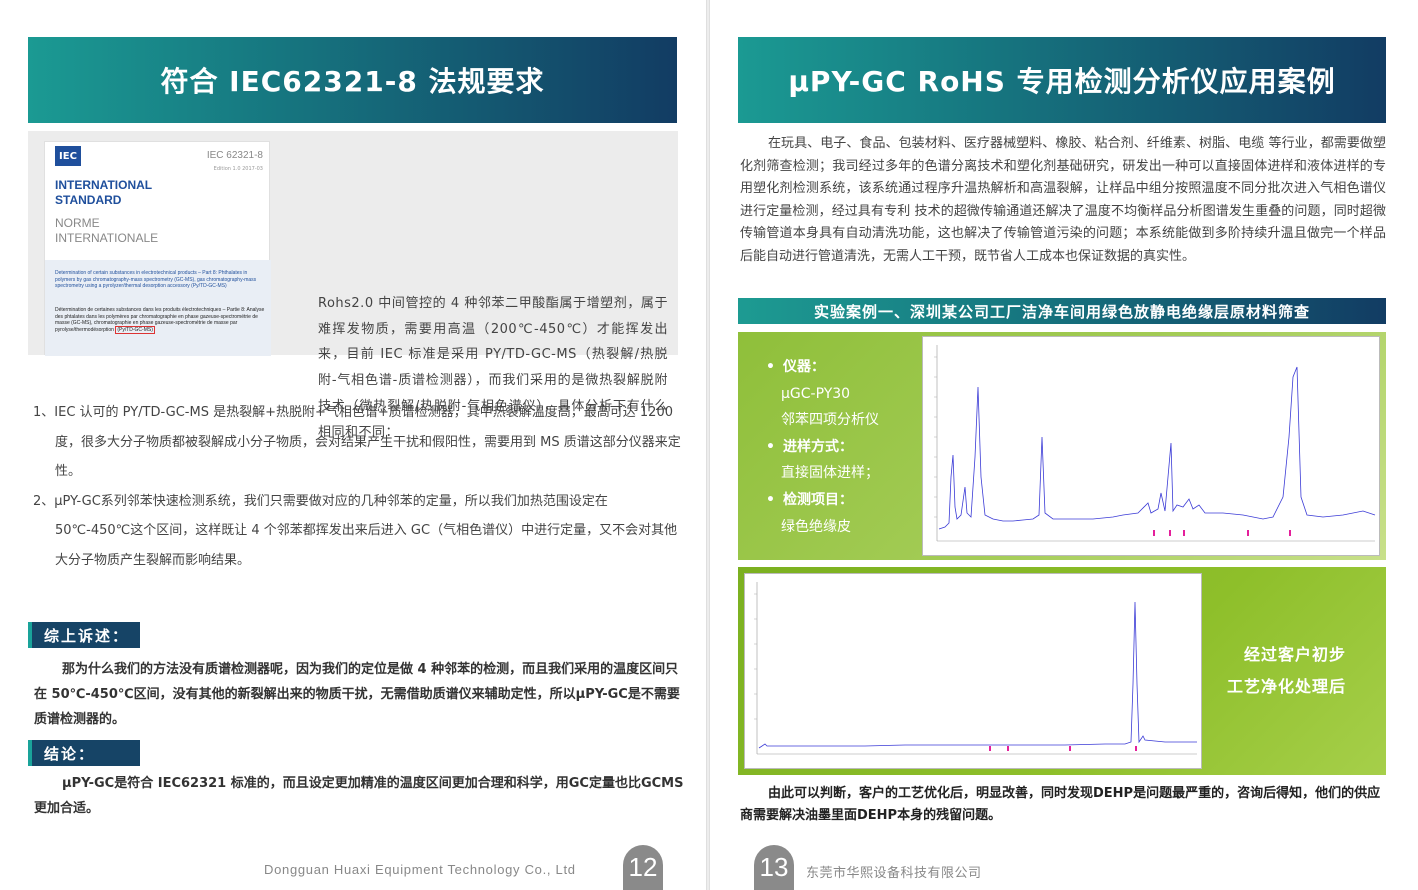  What do you see at coordinates (643, 867) in the screenshot?
I see `page-number: 12` at bounding box center [643, 867].